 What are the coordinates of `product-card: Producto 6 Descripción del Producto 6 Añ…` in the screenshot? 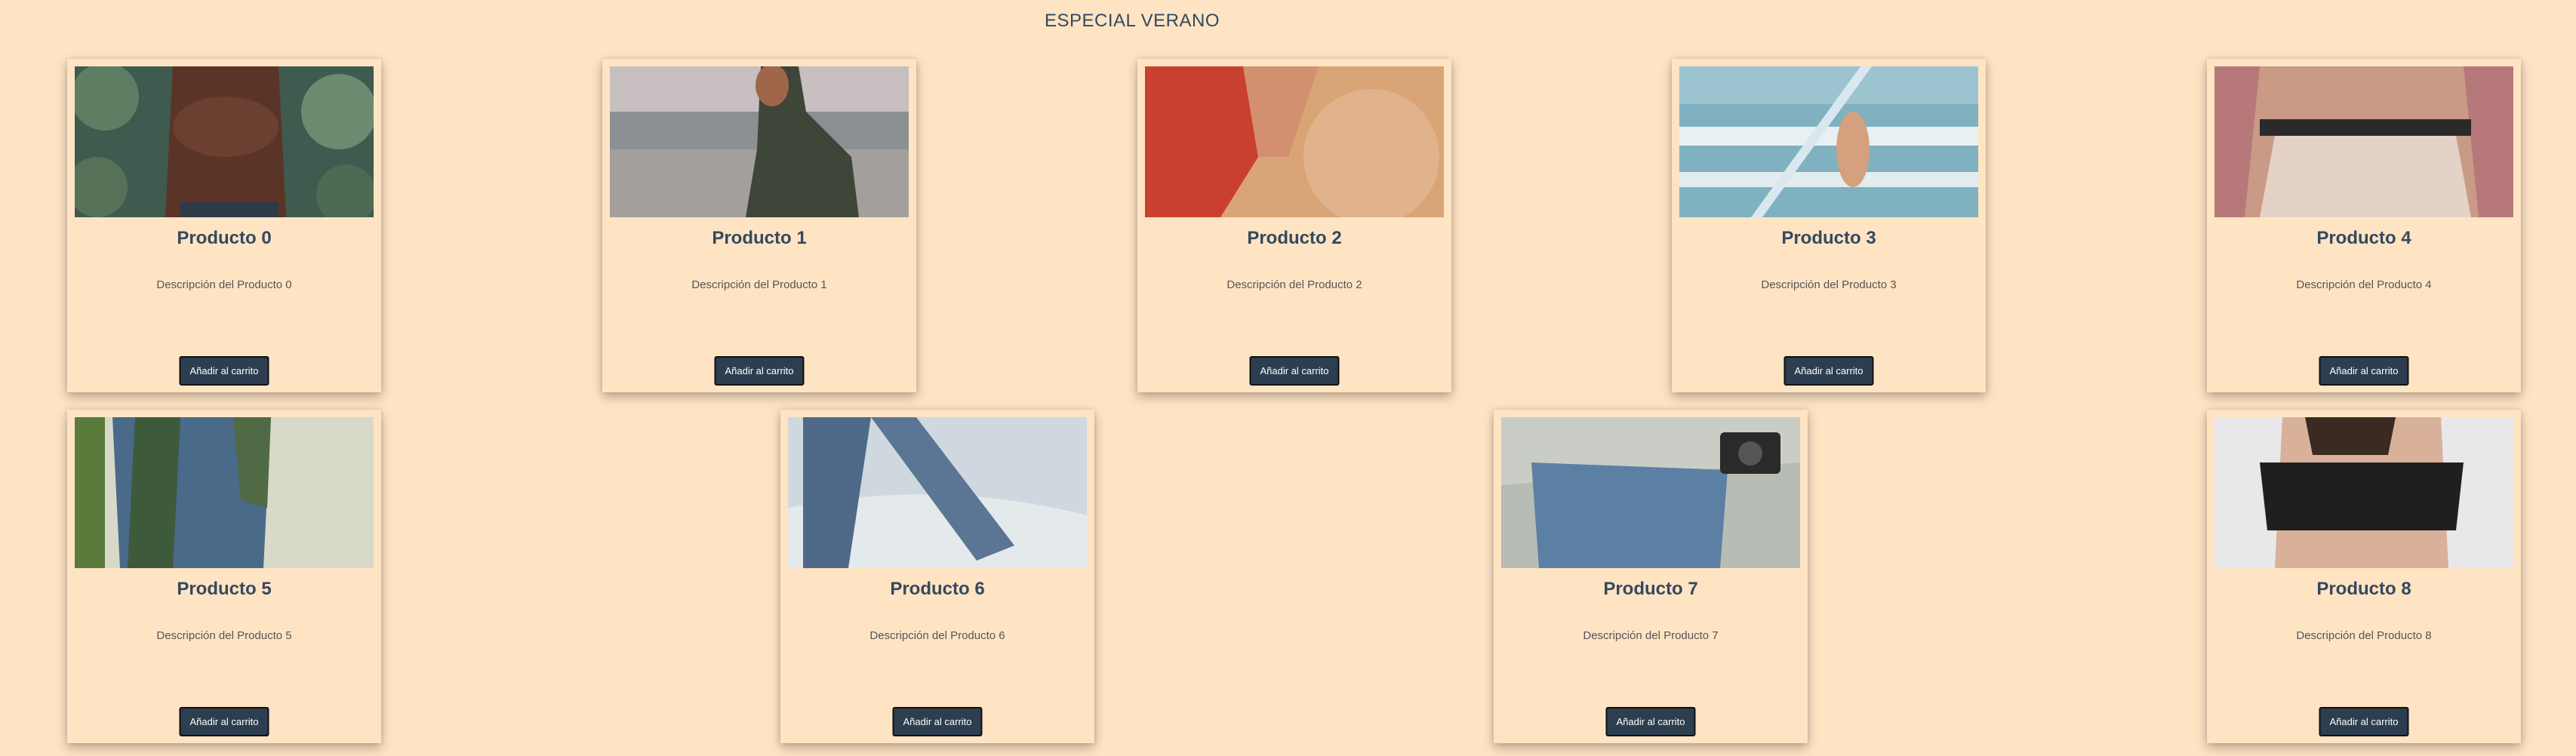 It's located at (937, 576).